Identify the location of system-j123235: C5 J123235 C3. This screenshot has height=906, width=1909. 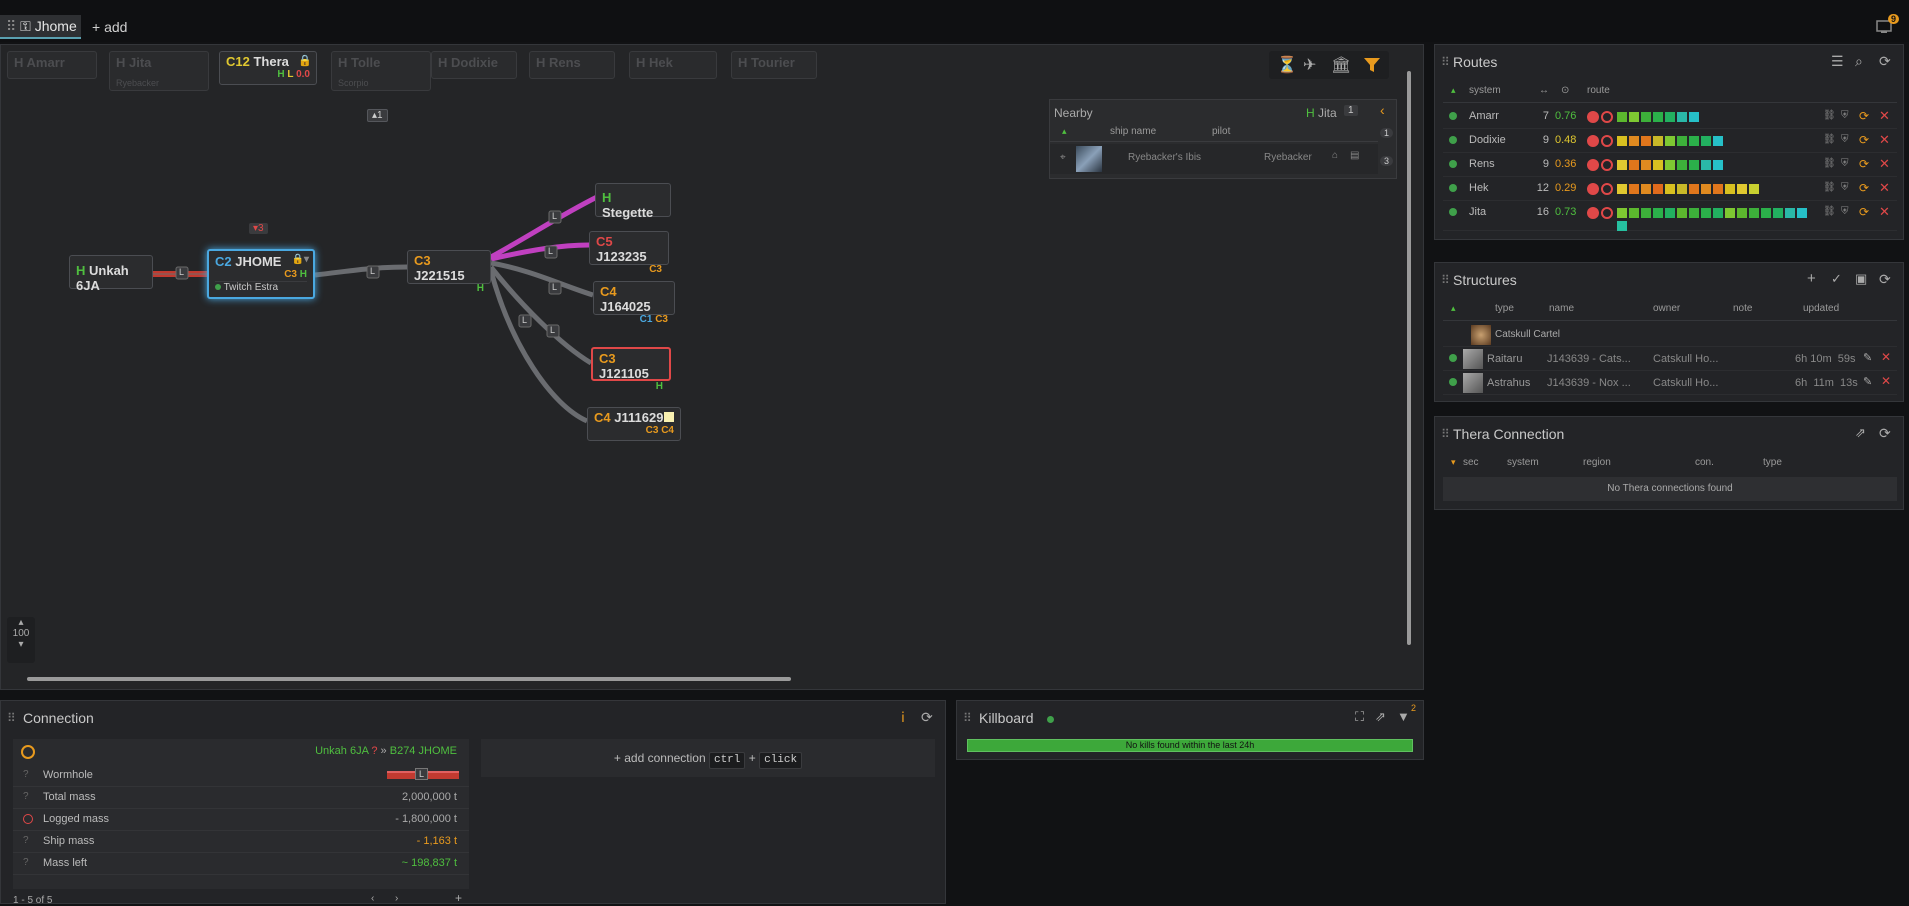
(629, 253).